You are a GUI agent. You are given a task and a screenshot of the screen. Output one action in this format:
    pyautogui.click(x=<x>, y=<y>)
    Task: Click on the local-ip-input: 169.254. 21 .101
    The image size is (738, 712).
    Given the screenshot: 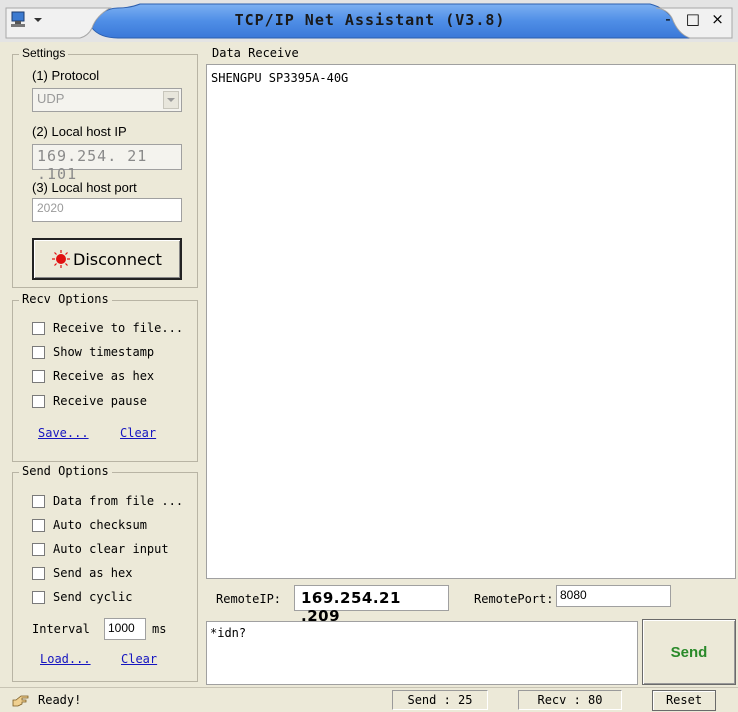 What is the action you would take?
    pyautogui.click(x=107, y=163)
    